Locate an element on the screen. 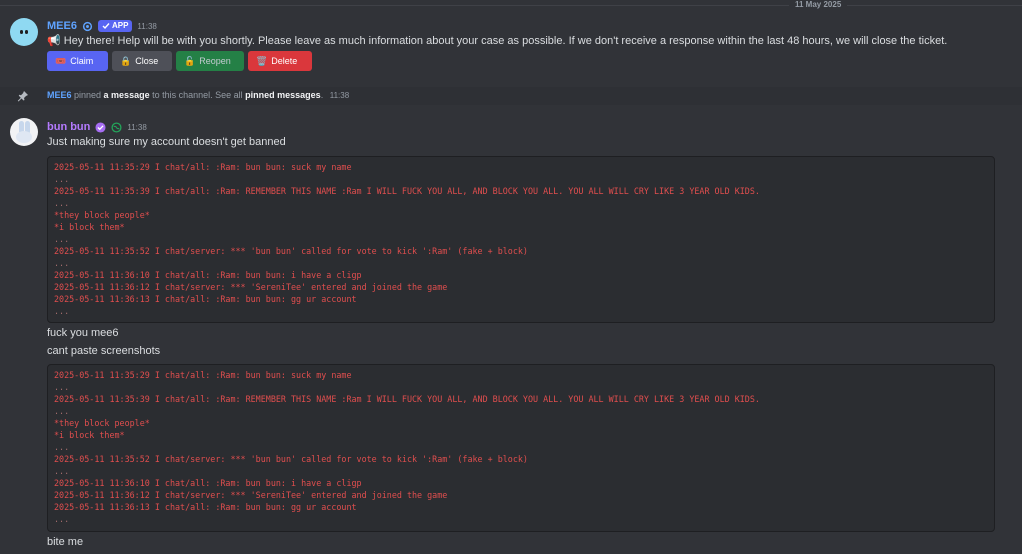 The height and width of the screenshot is (554, 1022). mee6-author-name: MEE6 is located at coordinates (62, 26).